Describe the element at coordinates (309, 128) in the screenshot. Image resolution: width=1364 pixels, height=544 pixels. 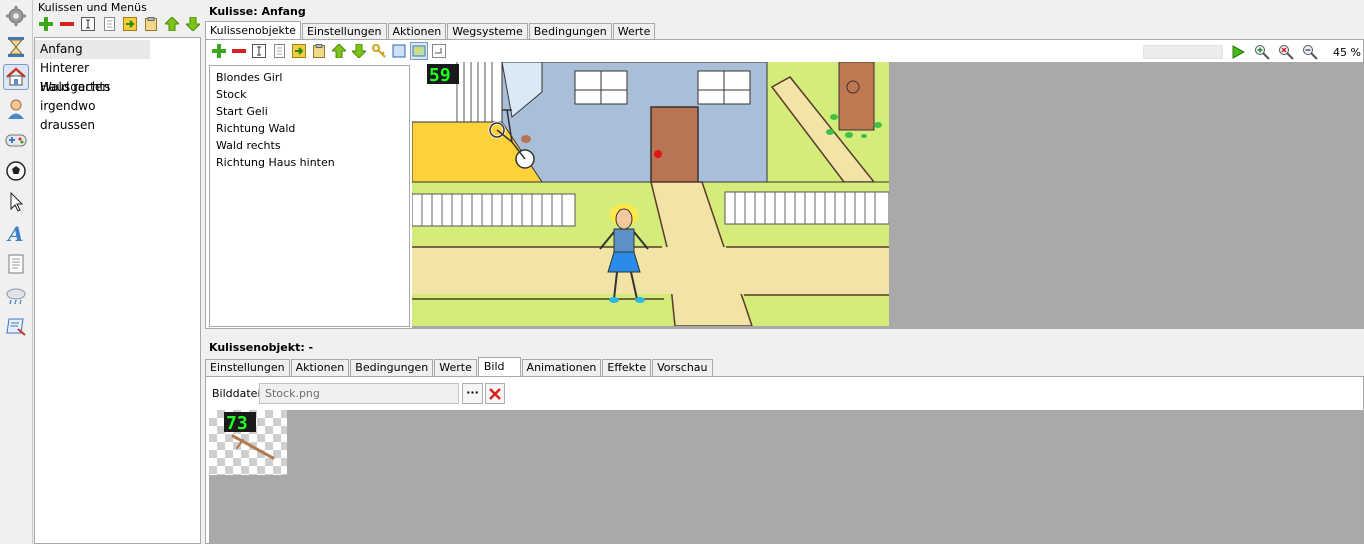
I see `list-item: Richtung Wald` at that location.